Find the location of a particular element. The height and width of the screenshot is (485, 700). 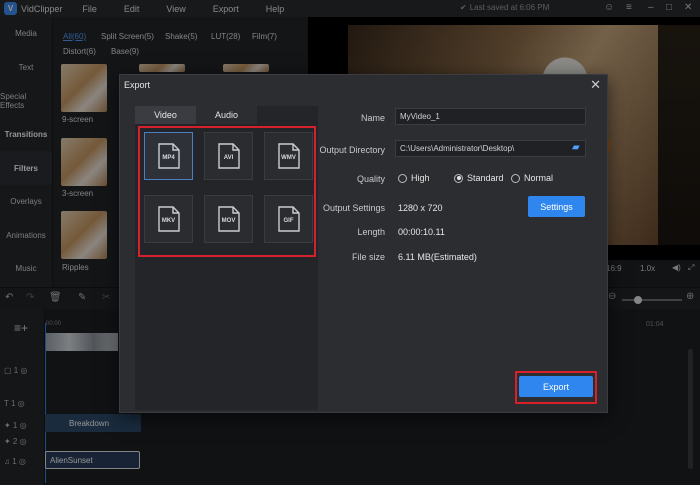

format-wmv: WMV is located at coordinates (288, 156).